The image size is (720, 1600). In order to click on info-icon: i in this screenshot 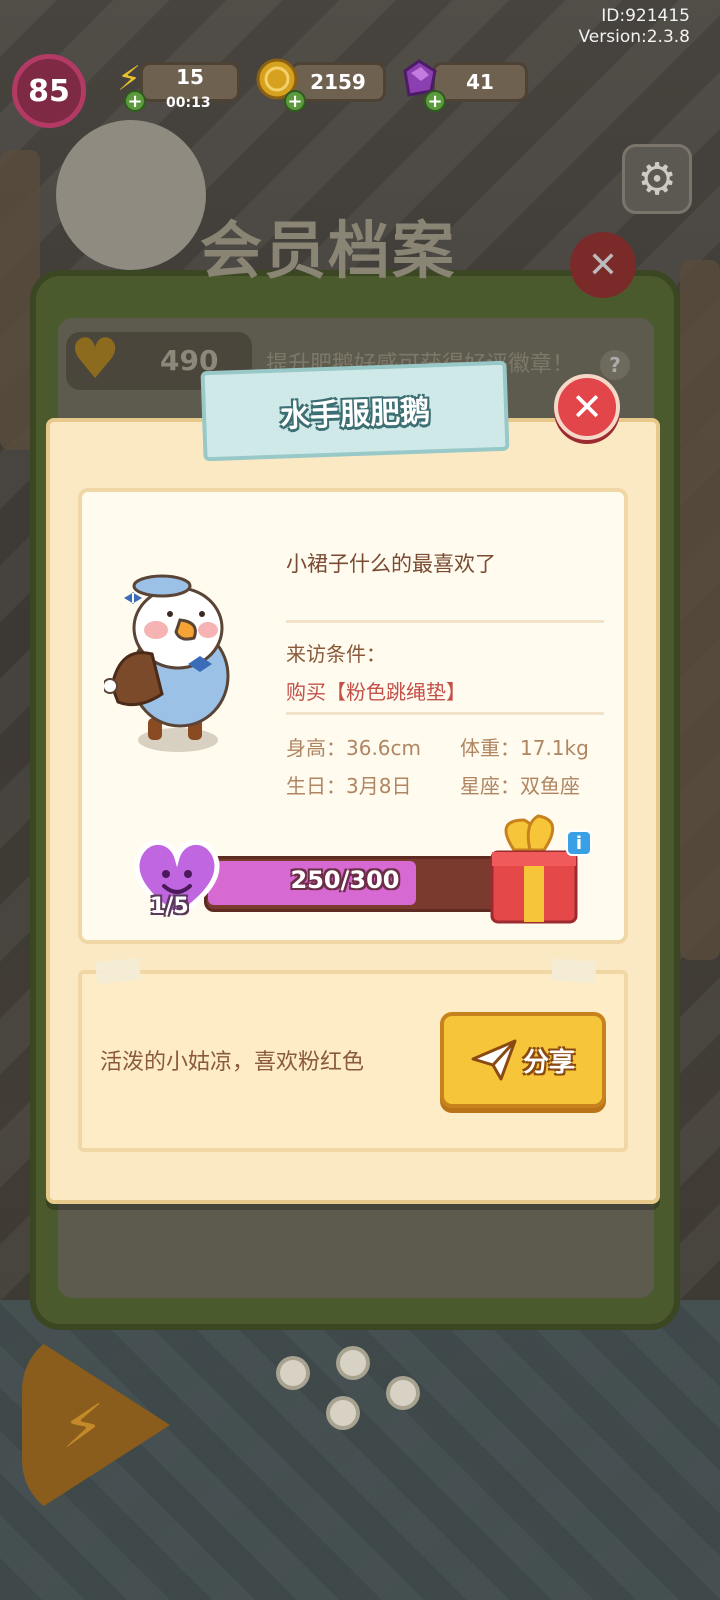, I will do `click(579, 843)`.